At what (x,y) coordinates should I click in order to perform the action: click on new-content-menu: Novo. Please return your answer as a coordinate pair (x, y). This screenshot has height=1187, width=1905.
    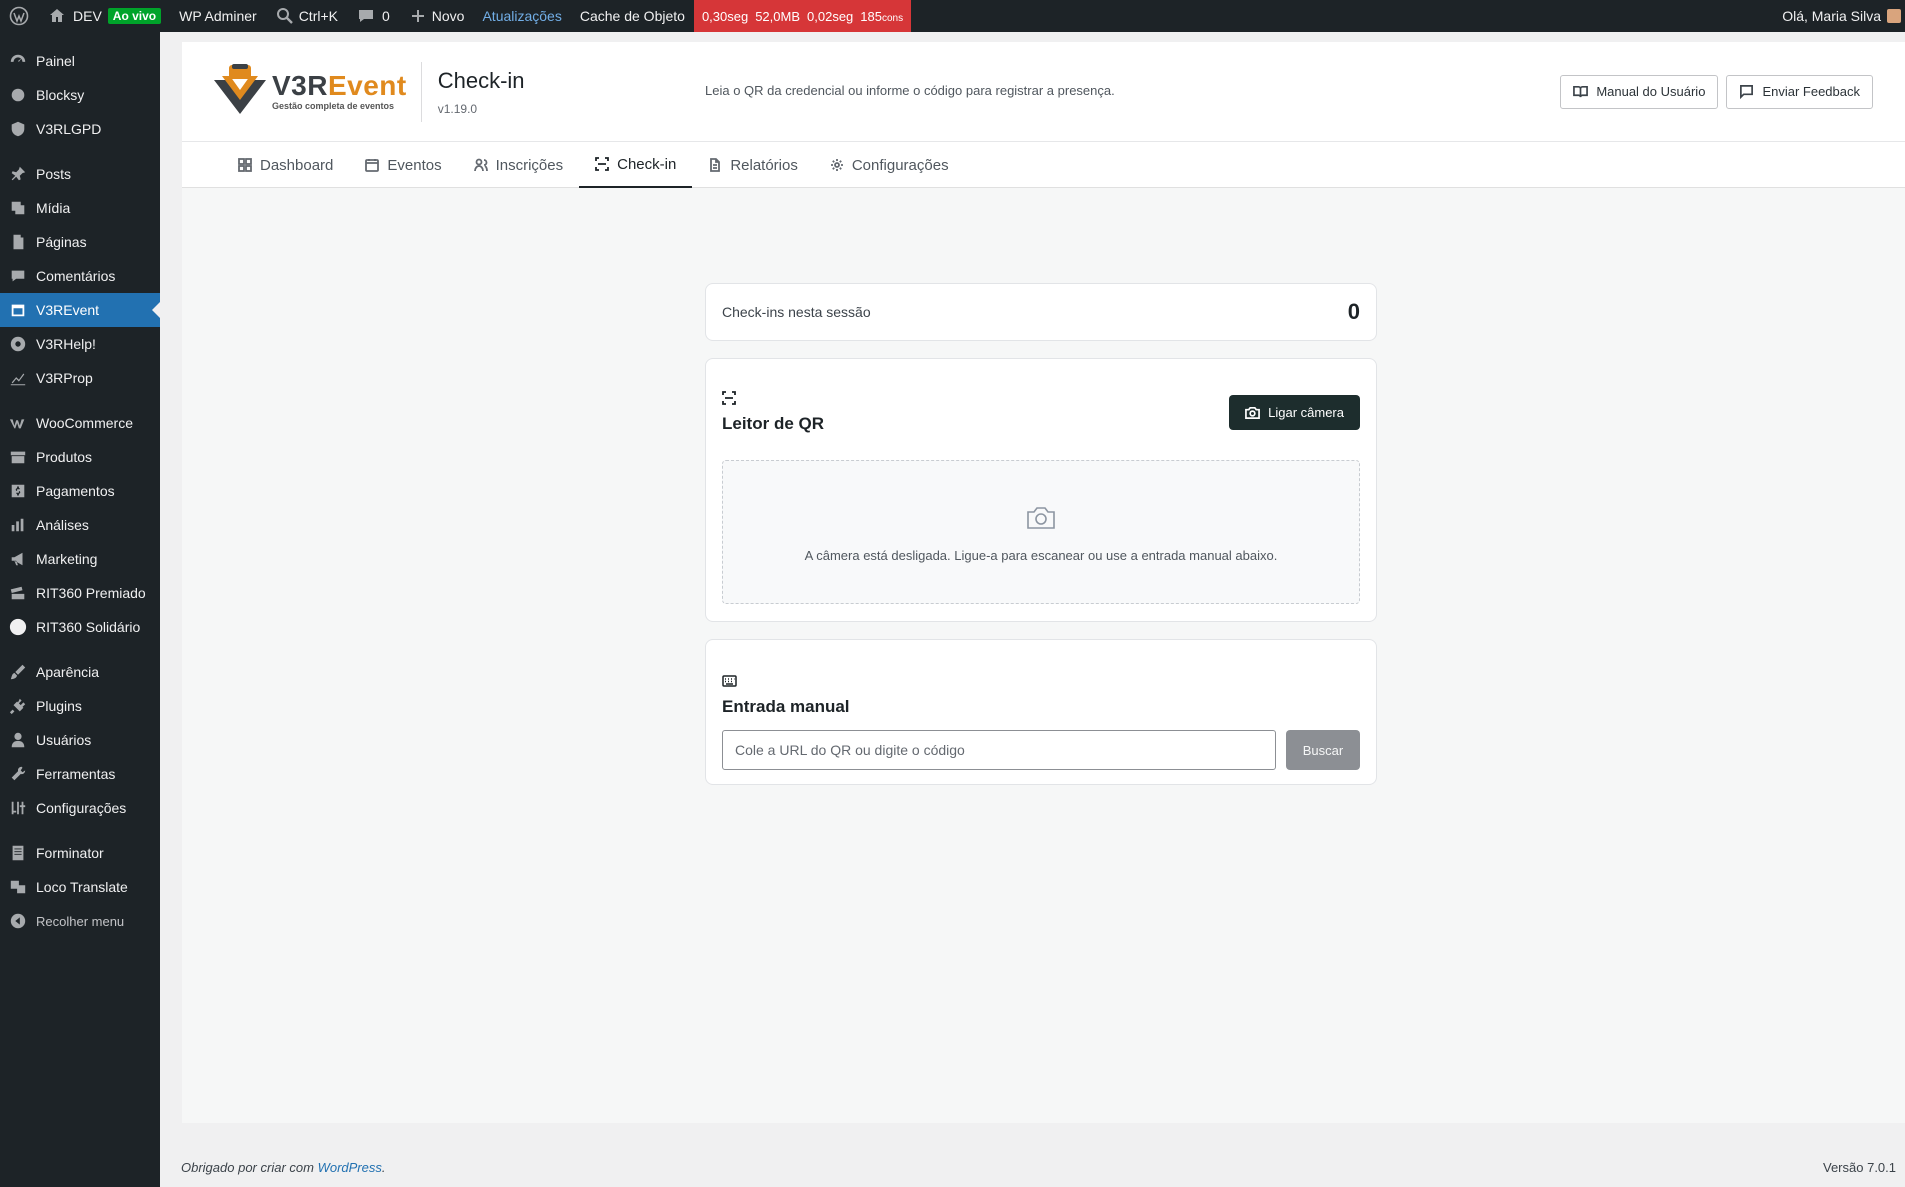
    Looking at the image, I should click on (436, 16).